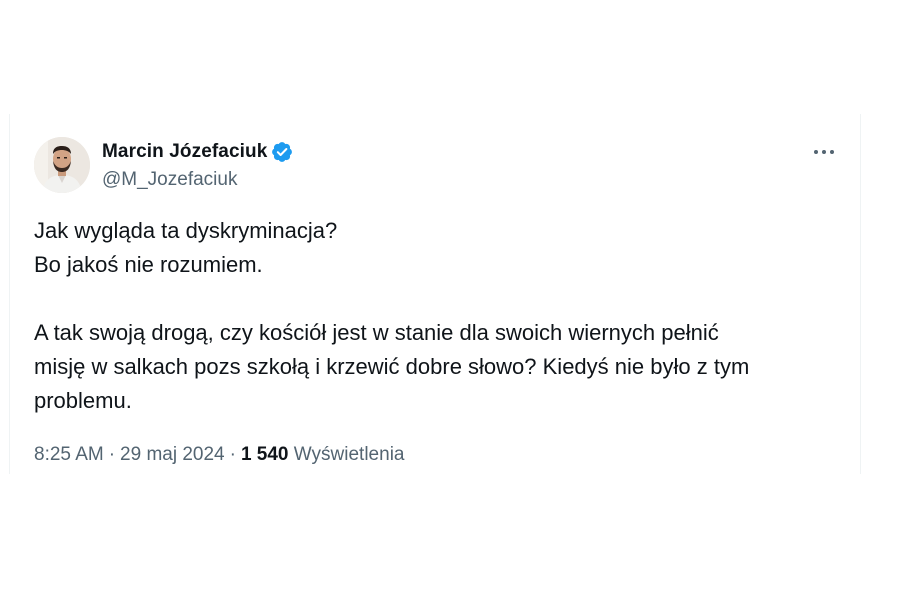 The image size is (900, 591). I want to click on verified-badge-icon, so click(282, 152).